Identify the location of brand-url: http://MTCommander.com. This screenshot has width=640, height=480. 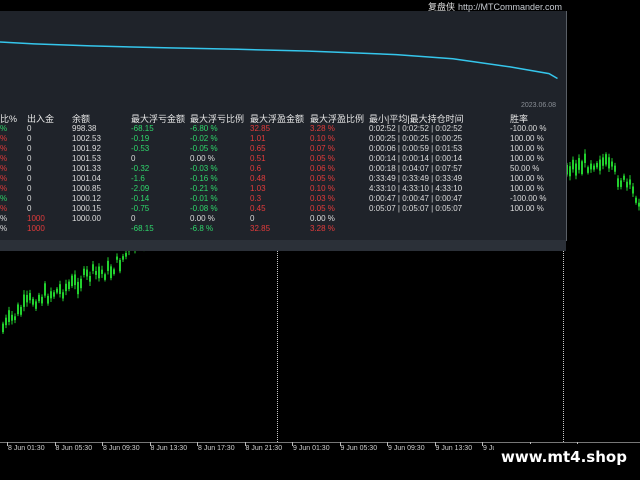
(510, 7).